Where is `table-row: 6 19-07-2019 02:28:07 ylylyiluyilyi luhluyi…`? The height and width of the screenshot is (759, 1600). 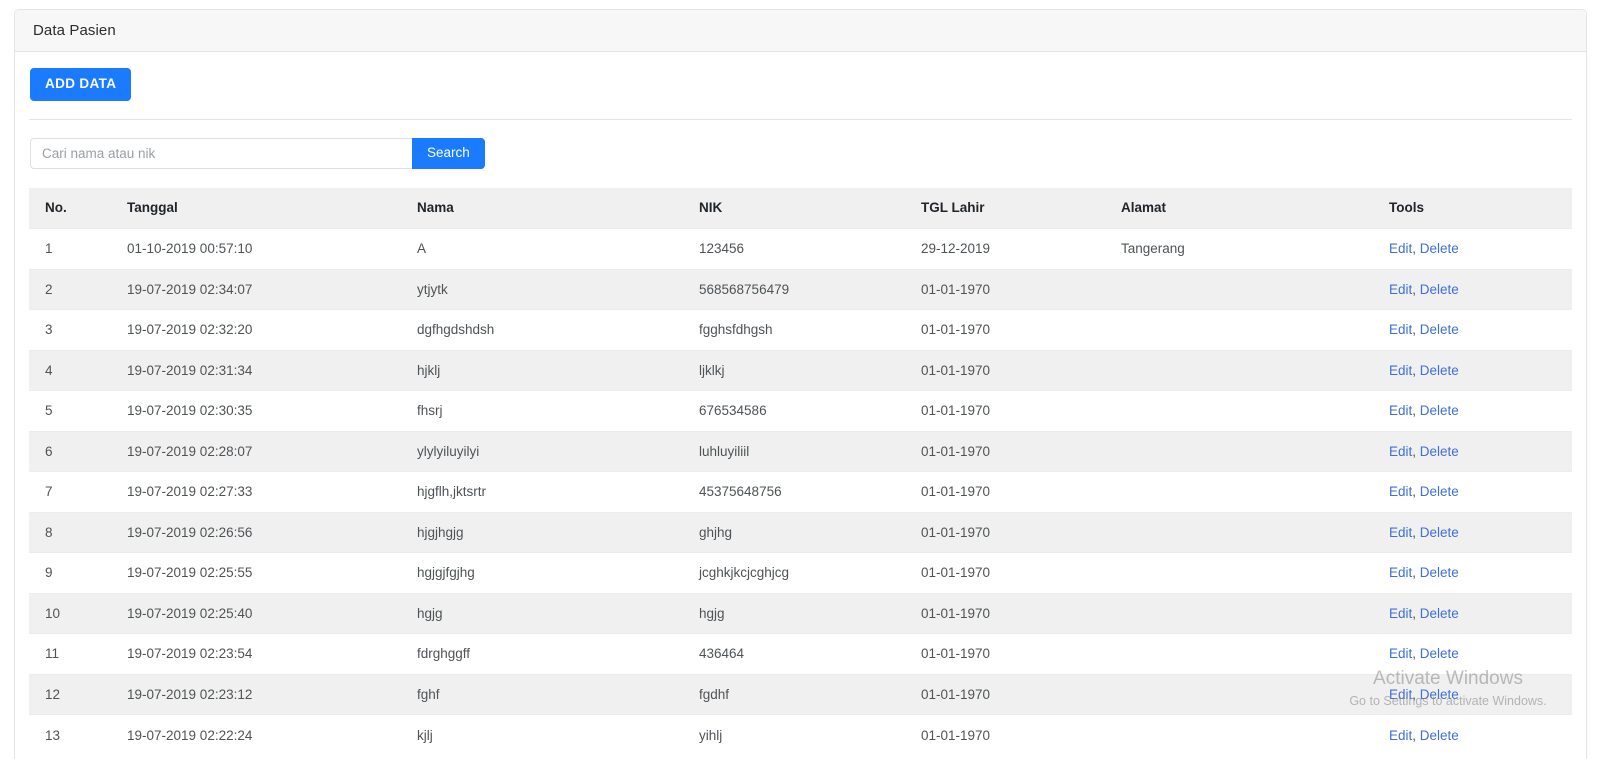 table-row: 6 19-07-2019 02:28:07 ylylyiluyilyi luhluyi… is located at coordinates (800, 451).